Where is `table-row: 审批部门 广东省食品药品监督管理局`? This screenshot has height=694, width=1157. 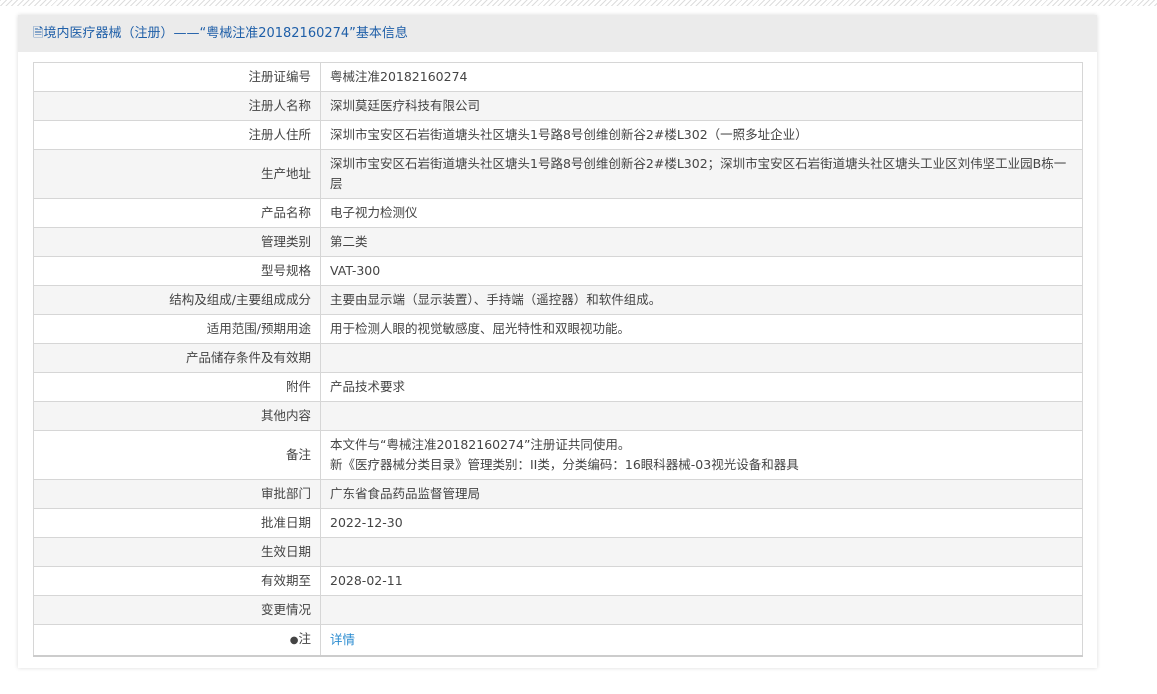
table-row: 审批部门 广东省食品药品监督管理局 is located at coordinates (558, 494).